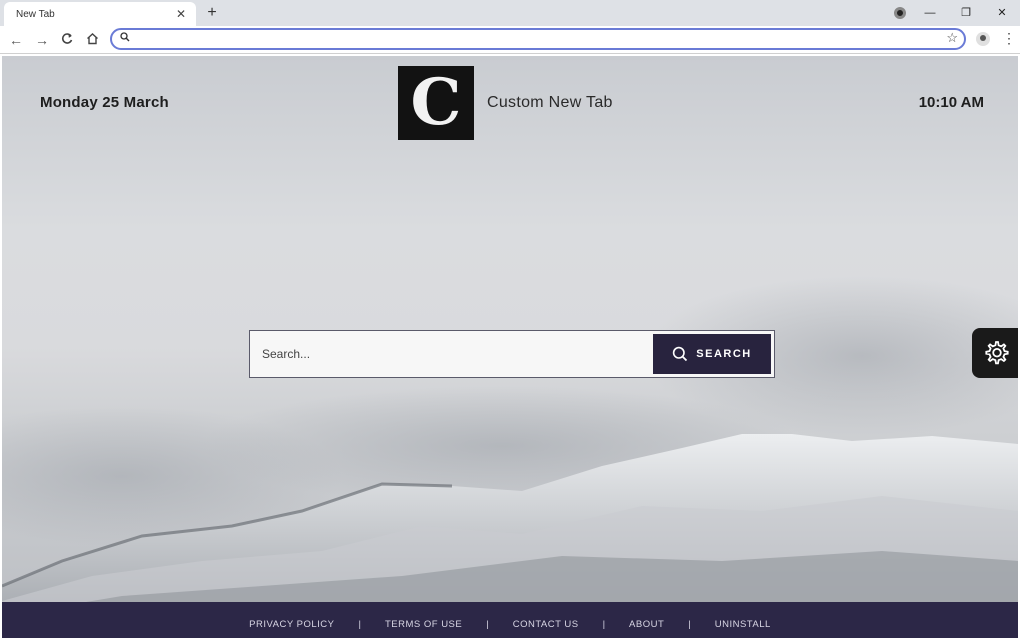 The image size is (1020, 638). I want to click on window-controls: — ❐ ✕, so click(966, 13).